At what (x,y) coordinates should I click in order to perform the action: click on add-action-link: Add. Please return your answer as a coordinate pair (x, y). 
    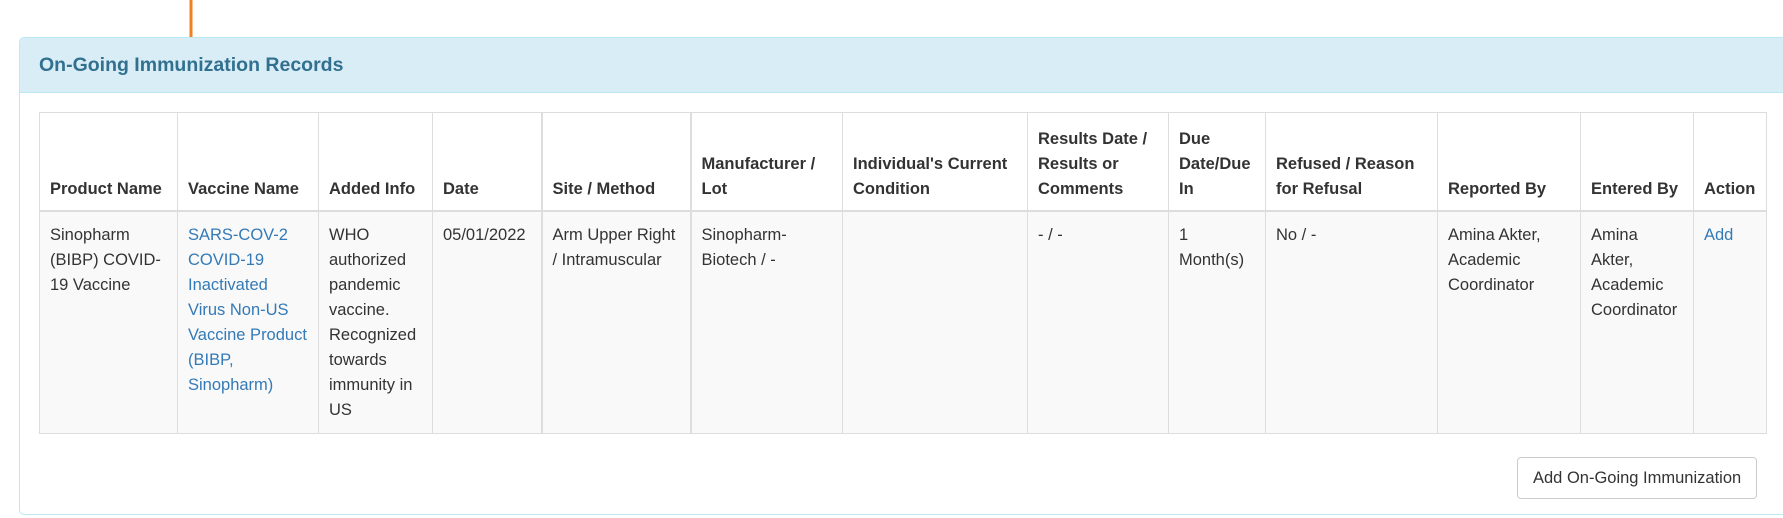
    Looking at the image, I should click on (1718, 235).